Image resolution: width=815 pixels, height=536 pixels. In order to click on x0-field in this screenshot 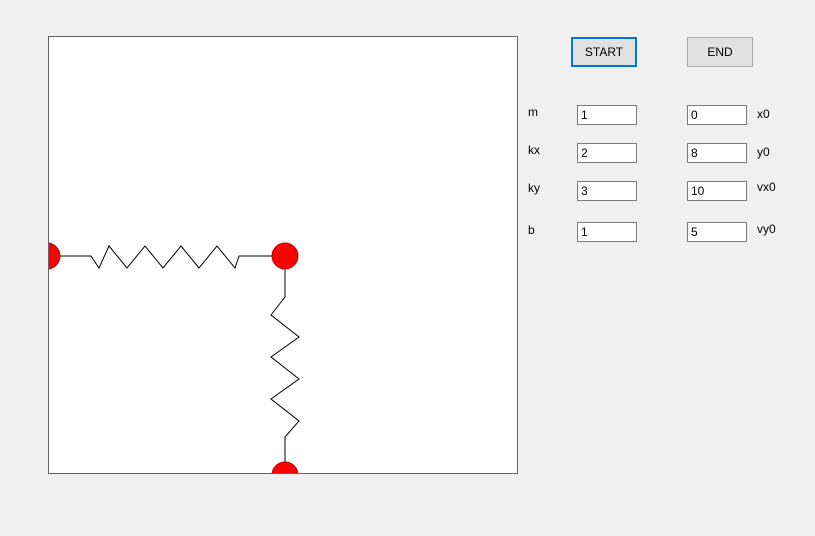, I will do `click(717, 115)`.